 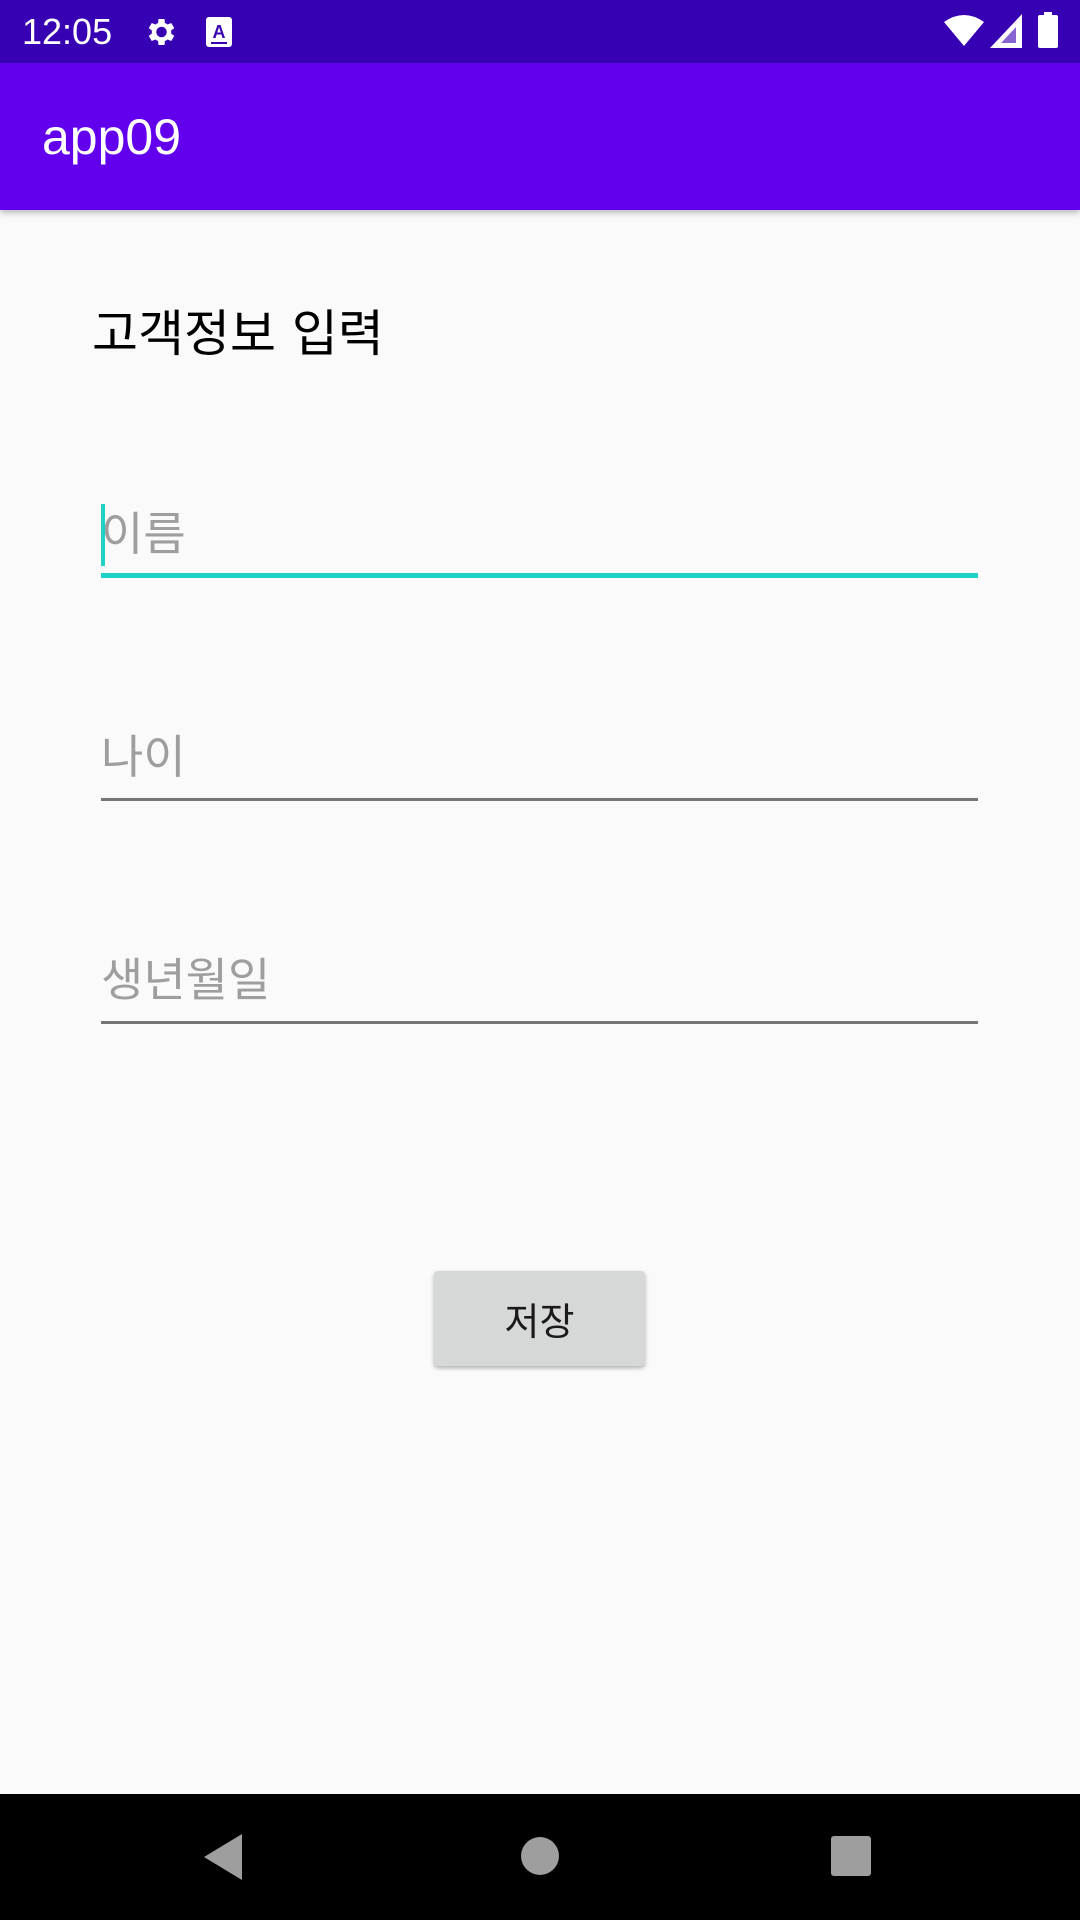 I want to click on age-field, so click(x=539, y=761).